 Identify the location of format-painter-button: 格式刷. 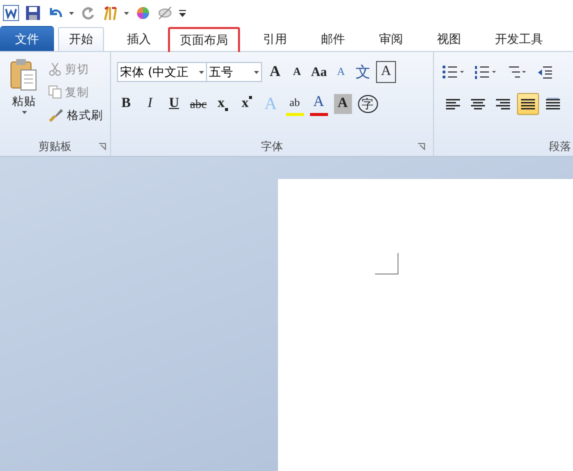
(85, 115).